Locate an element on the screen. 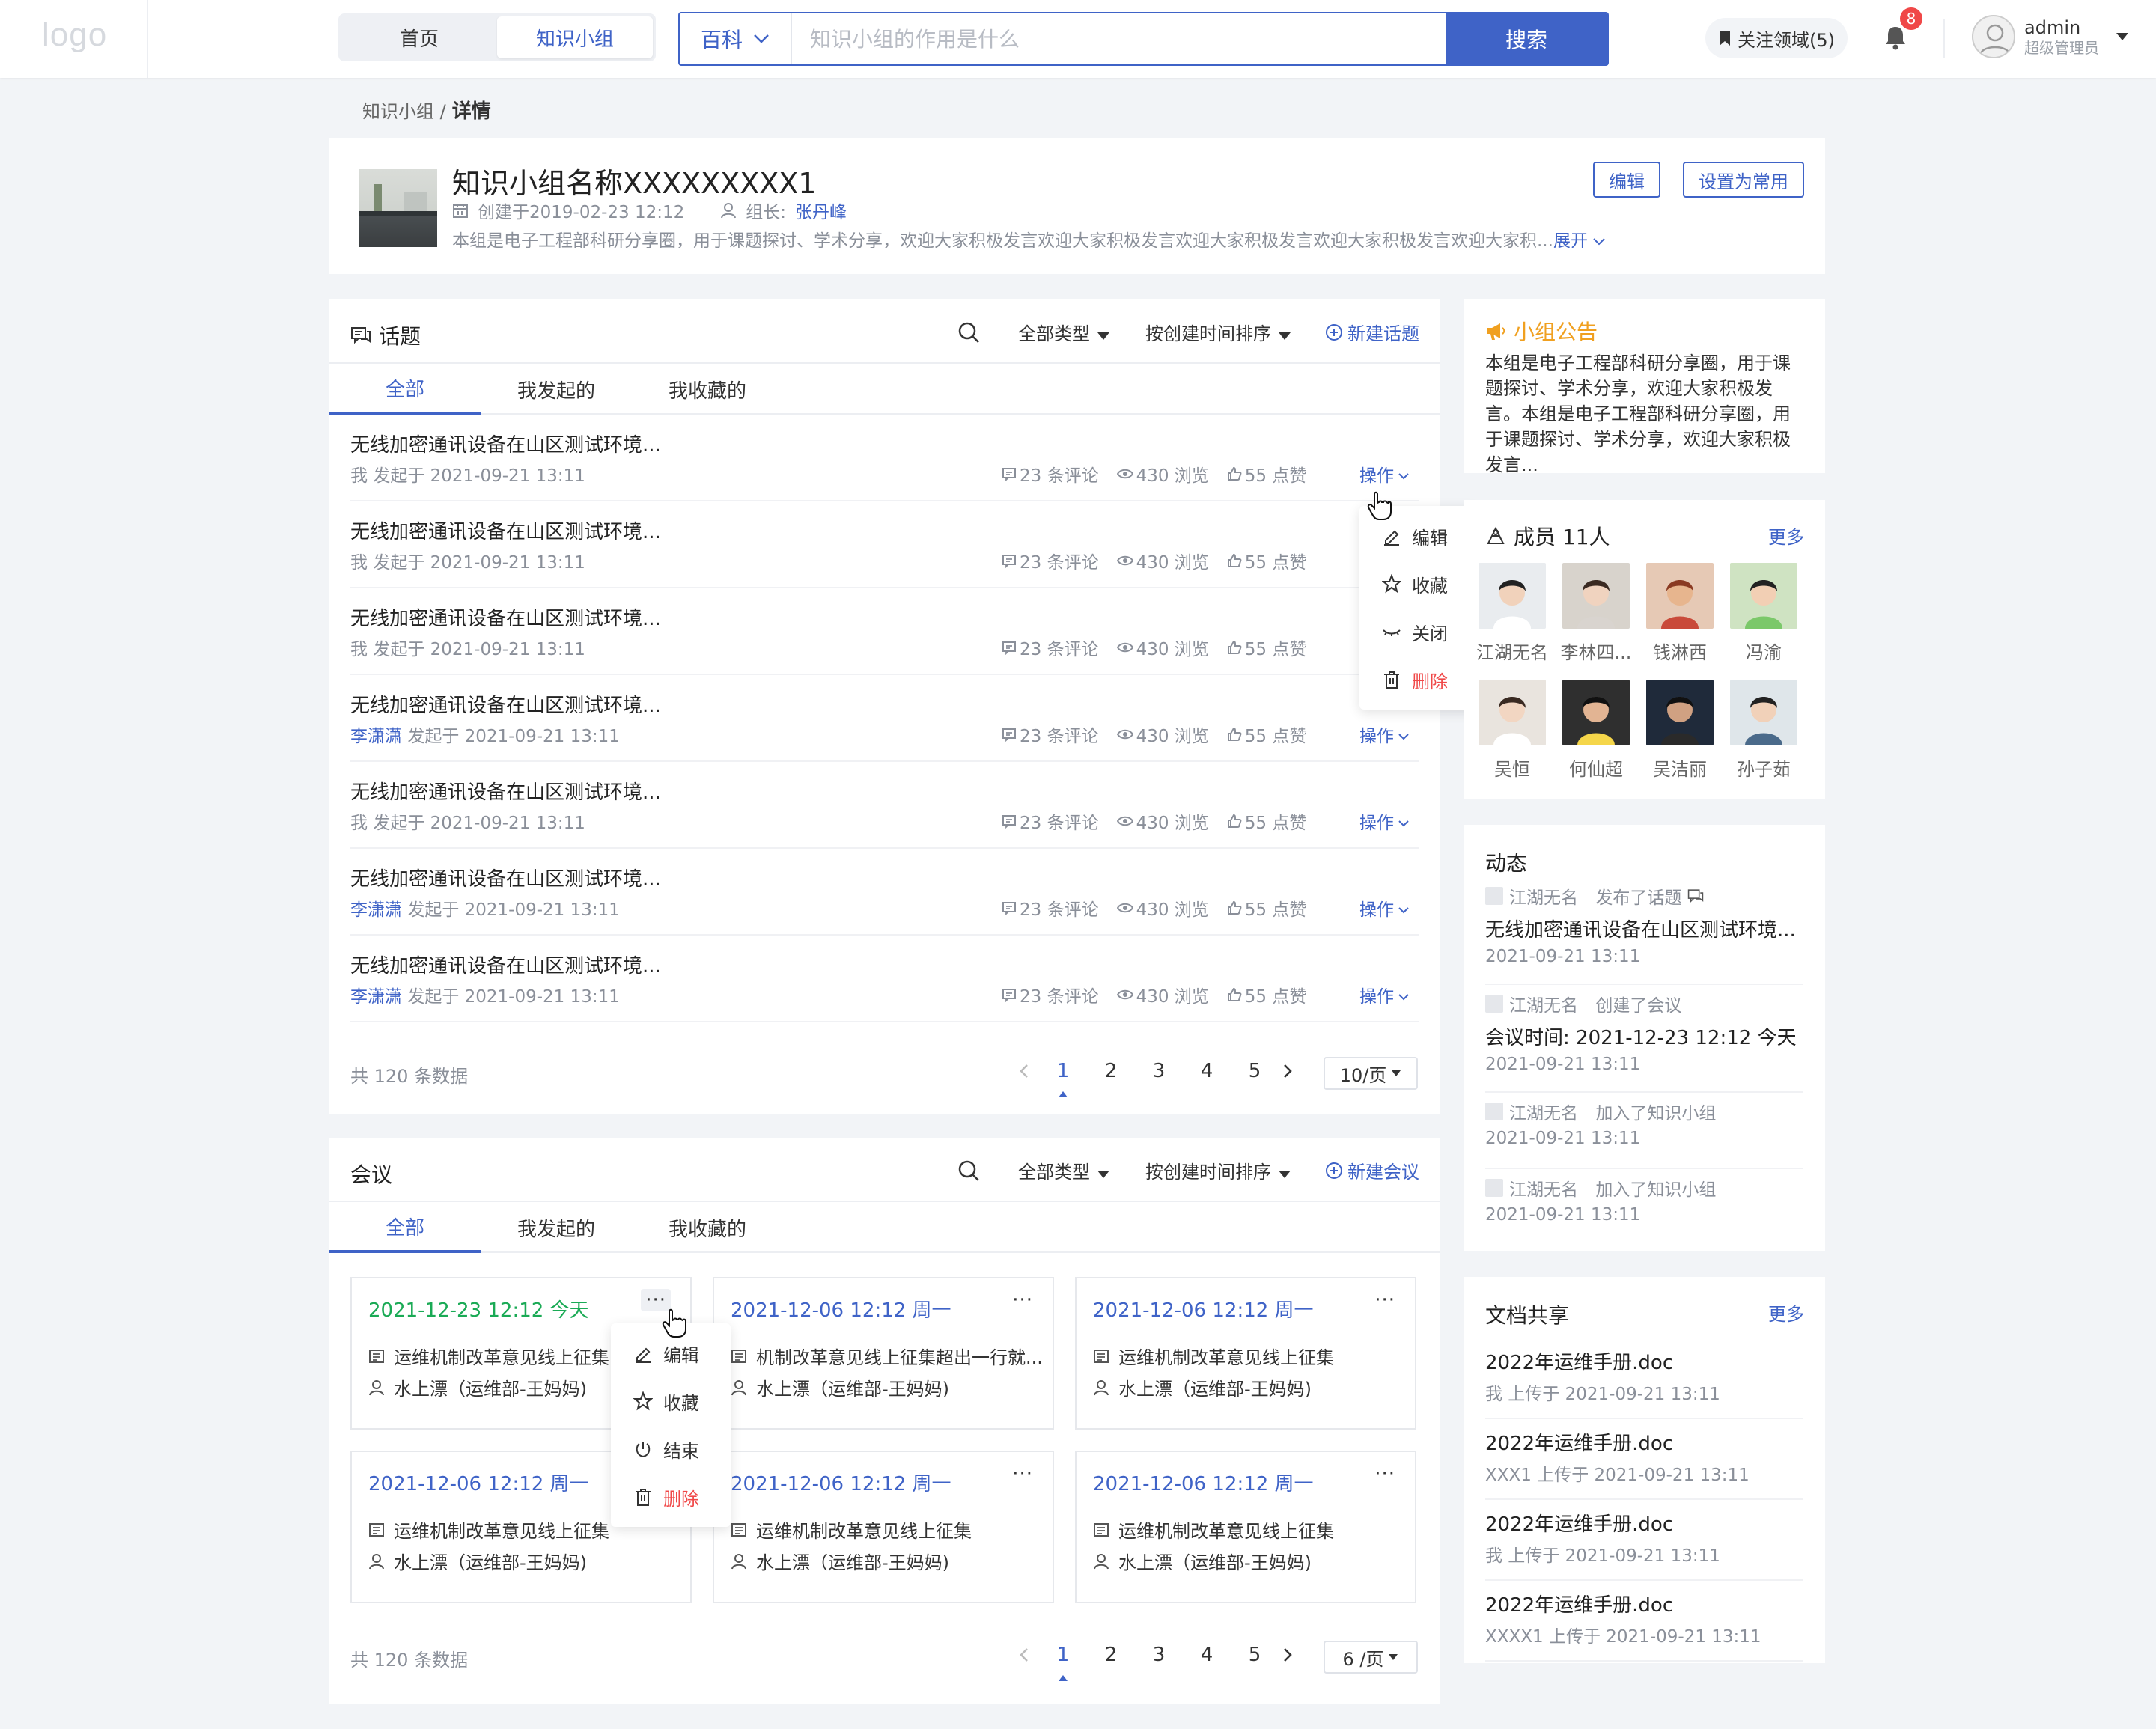  member: 何仙超 is located at coordinates (1596, 730).